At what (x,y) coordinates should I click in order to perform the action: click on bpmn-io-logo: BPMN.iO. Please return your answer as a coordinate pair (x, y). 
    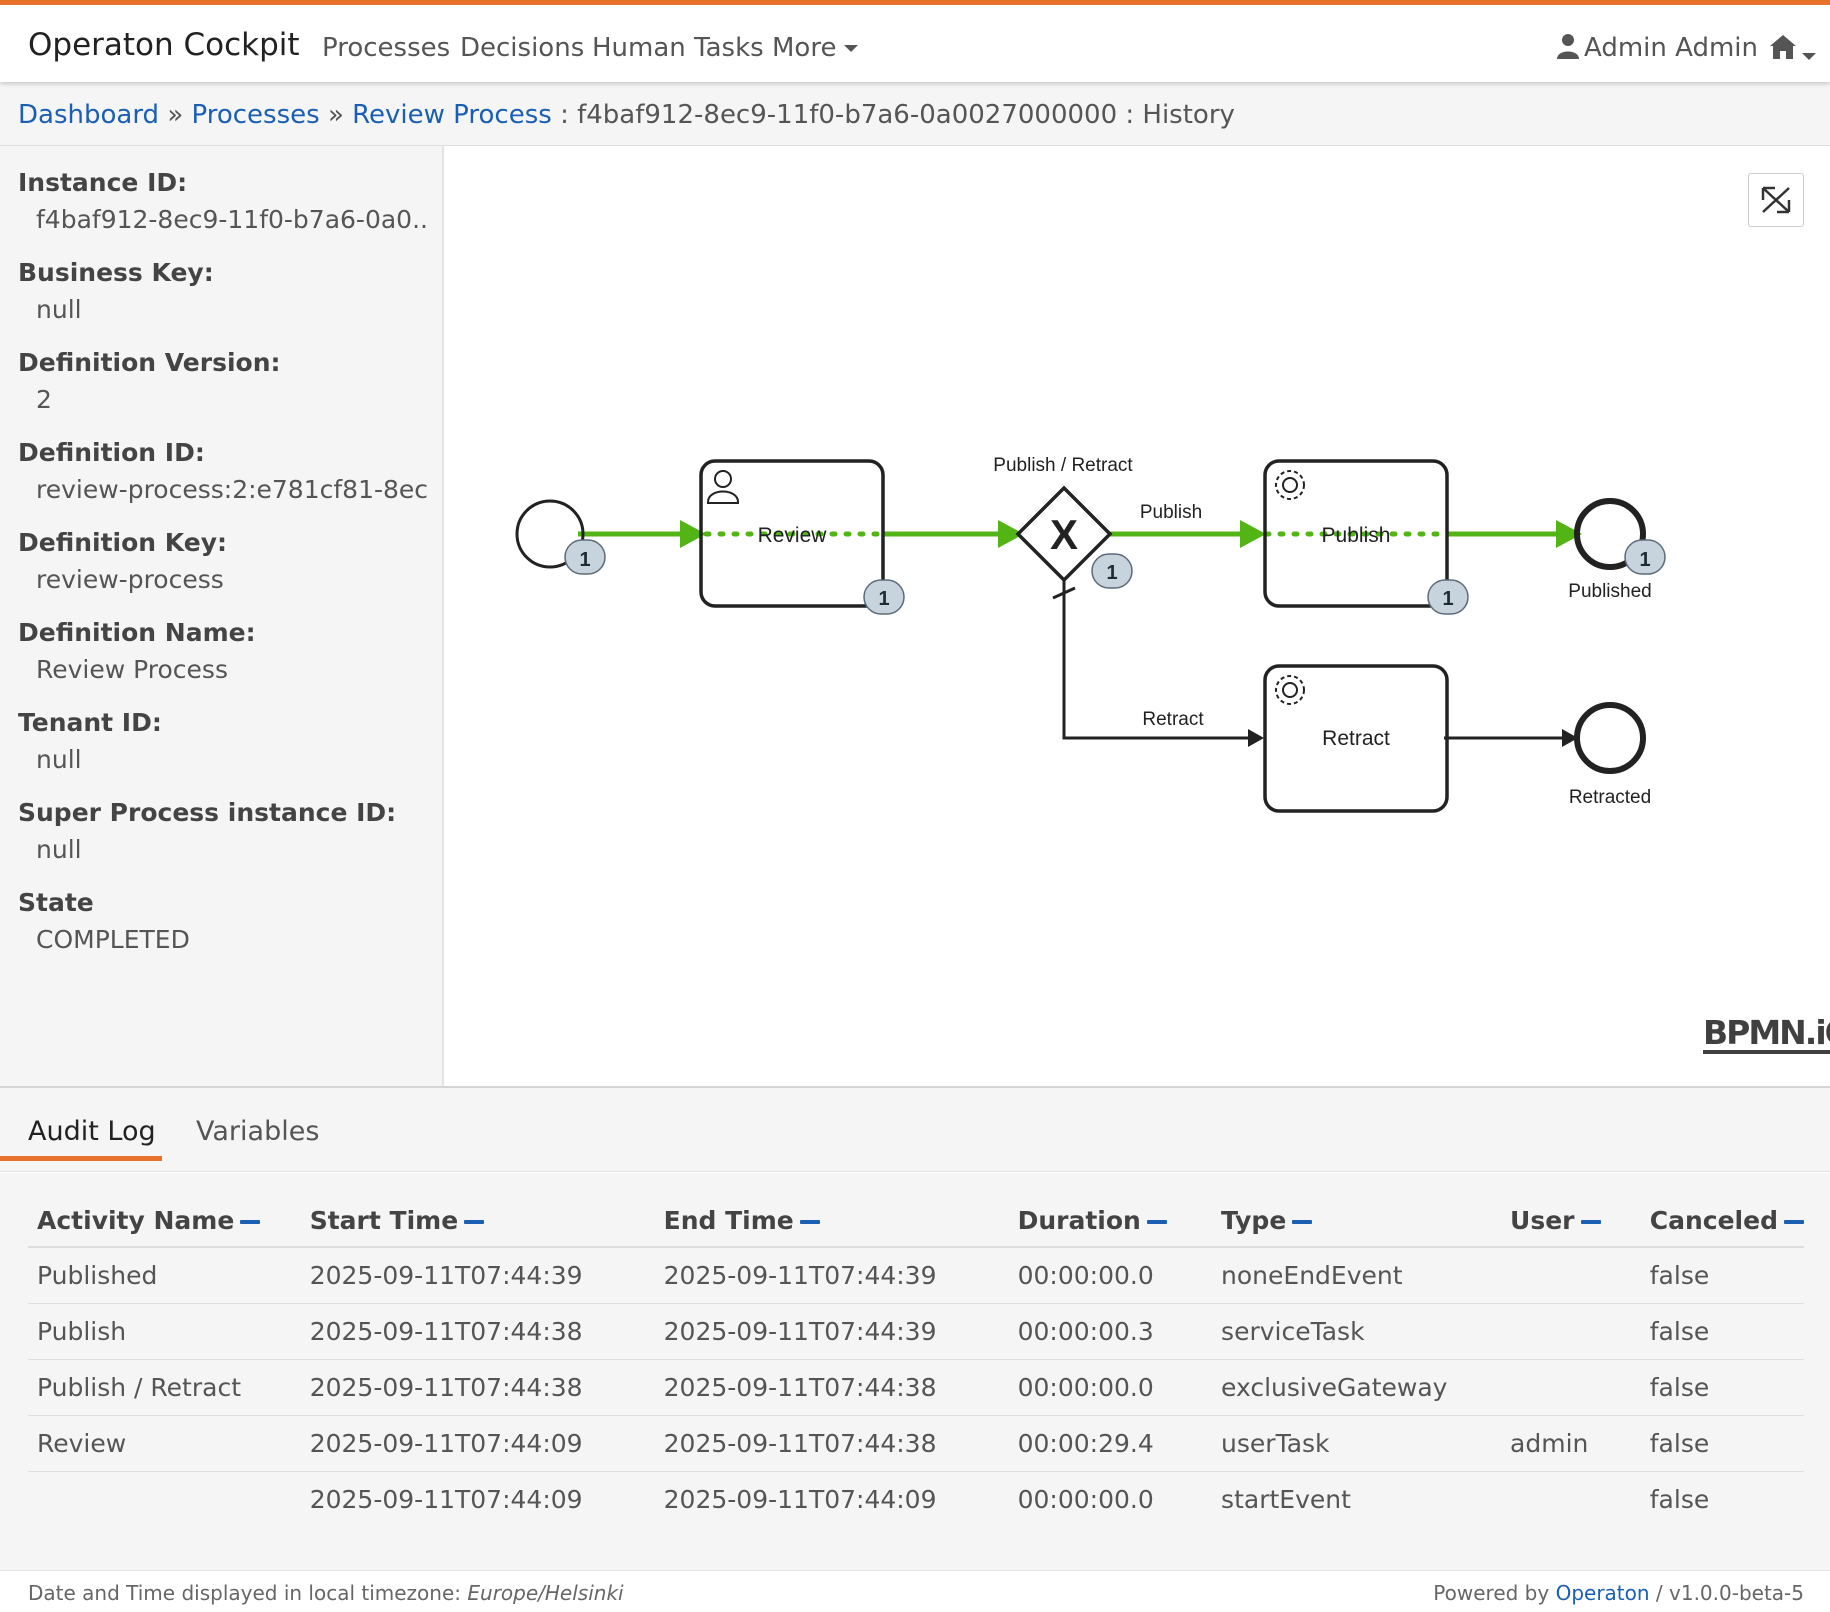
    Looking at the image, I should click on (1766, 1035).